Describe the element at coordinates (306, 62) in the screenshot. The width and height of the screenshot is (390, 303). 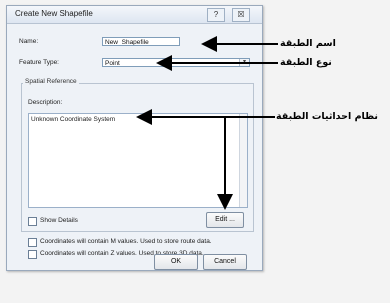
I see `annotation-layer-type: نوع الطبقة` at that location.